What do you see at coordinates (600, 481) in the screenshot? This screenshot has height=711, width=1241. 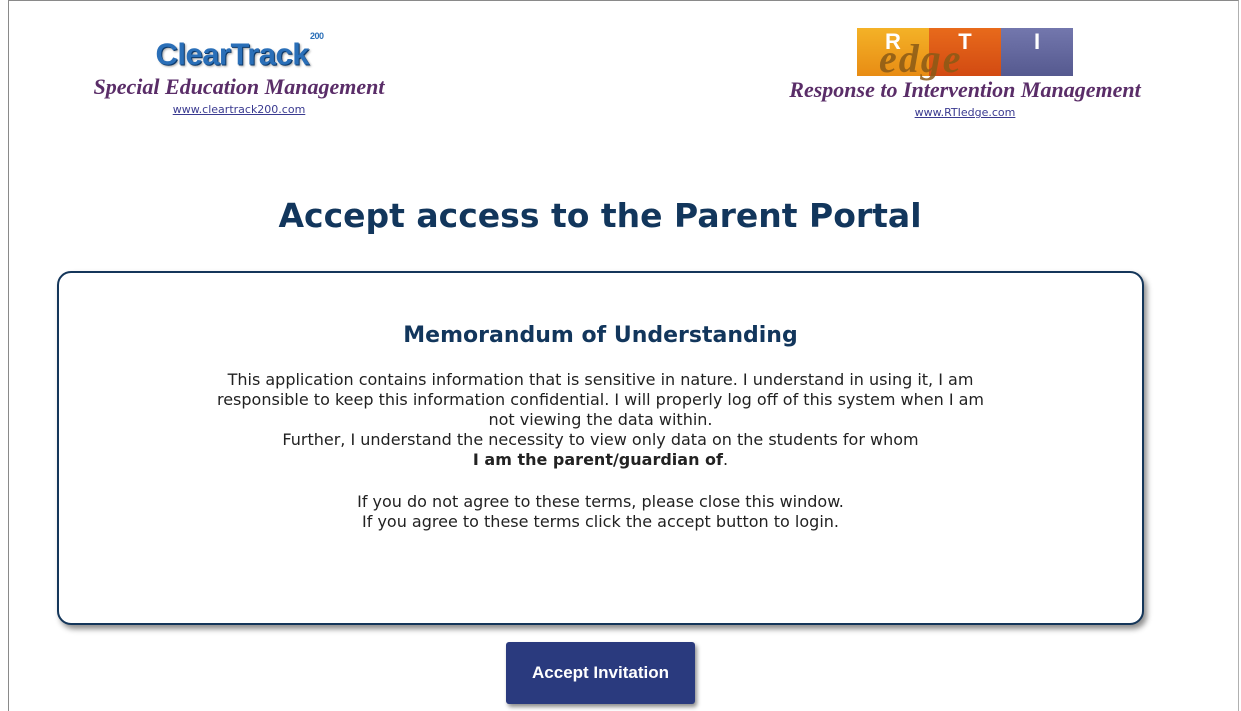 I see `memo-gap` at bounding box center [600, 481].